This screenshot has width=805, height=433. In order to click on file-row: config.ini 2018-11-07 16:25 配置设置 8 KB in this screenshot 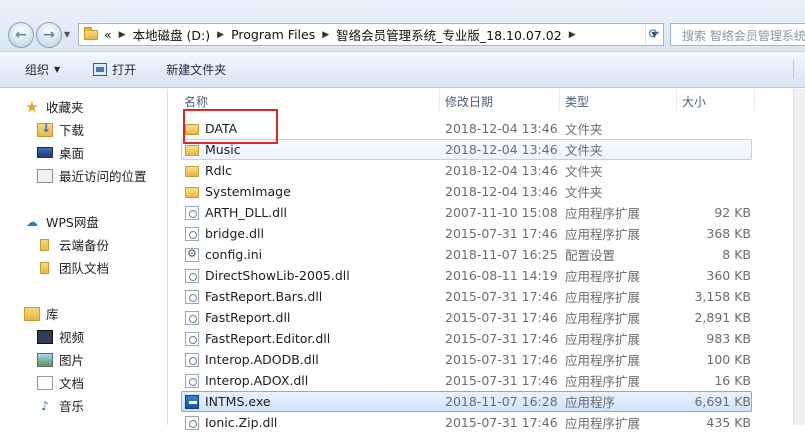, I will do `click(467, 254)`.